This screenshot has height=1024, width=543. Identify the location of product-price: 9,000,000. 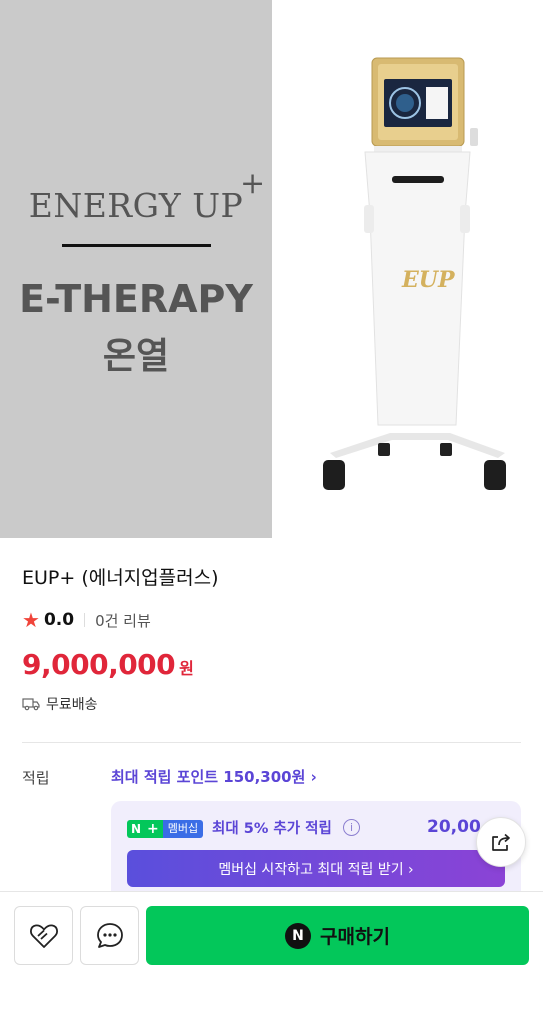
(99, 664).